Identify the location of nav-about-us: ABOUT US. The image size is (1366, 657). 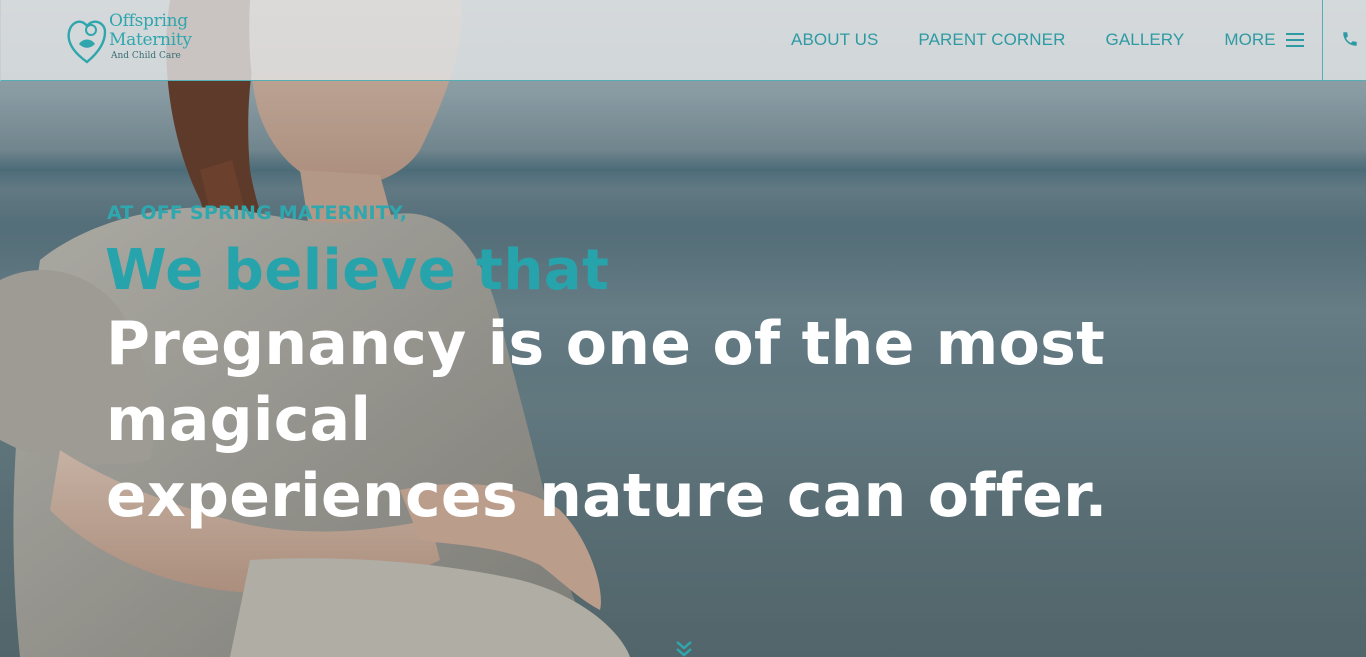
(834, 40).